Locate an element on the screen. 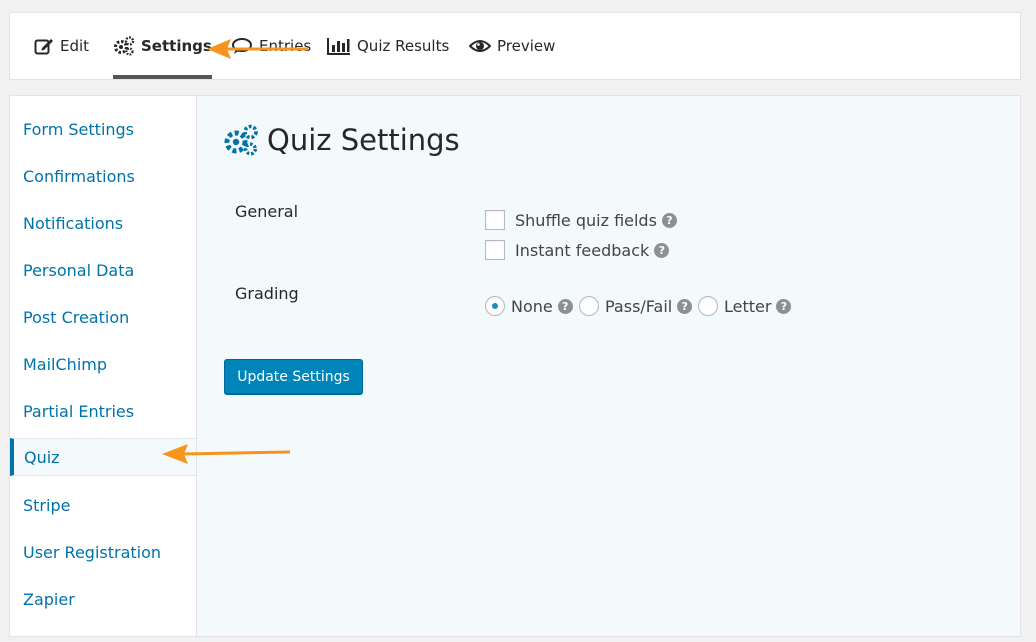  update-settings-button: Update Settings is located at coordinates (293, 376).